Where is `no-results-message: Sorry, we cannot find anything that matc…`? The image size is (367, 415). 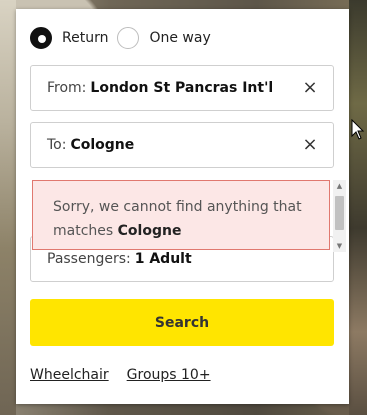
no-results-message: Sorry, we cannot find anything that matc… is located at coordinates (181, 215).